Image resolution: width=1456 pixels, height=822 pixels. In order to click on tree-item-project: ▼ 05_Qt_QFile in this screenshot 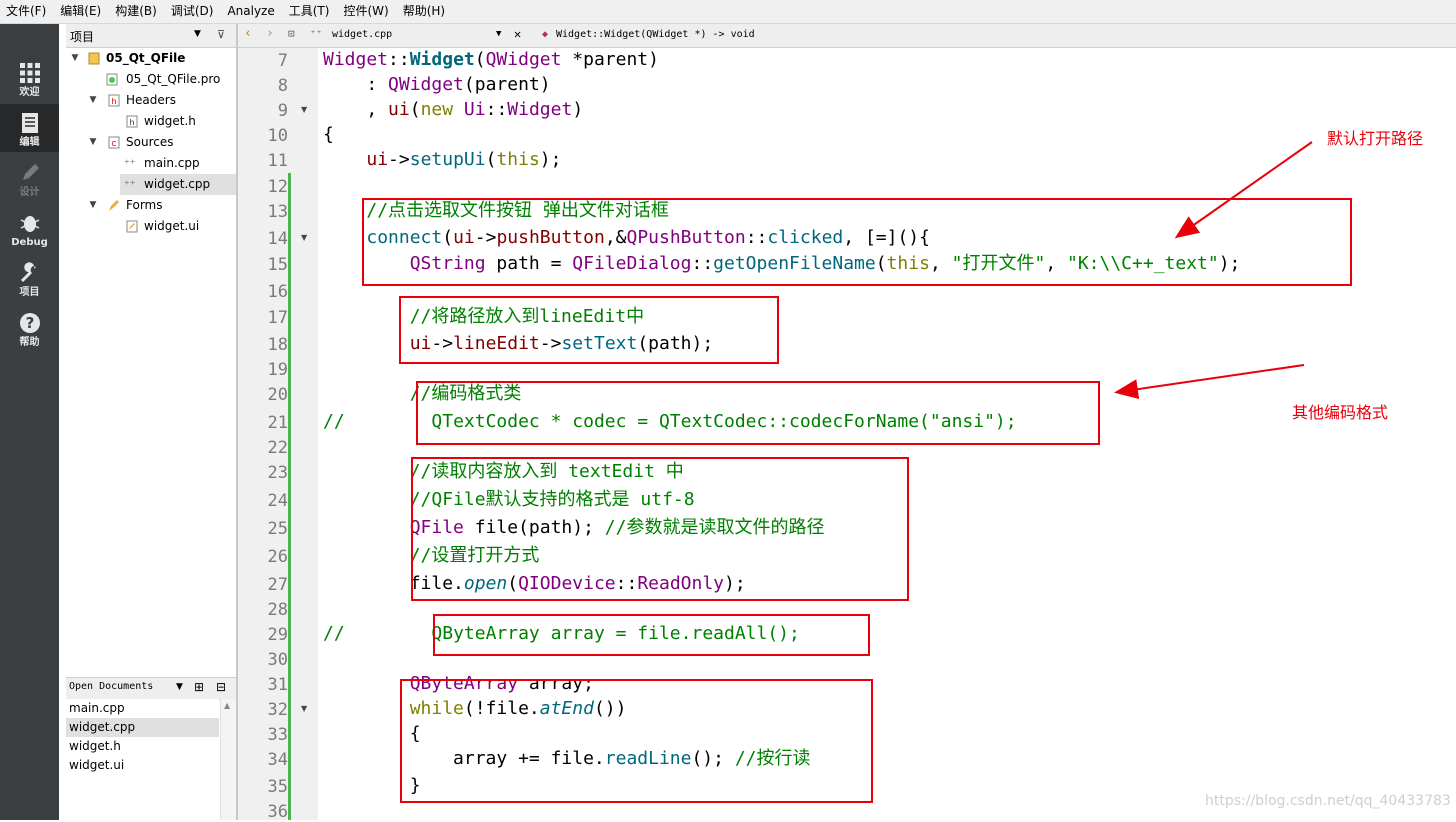, I will do `click(151, 58)`.